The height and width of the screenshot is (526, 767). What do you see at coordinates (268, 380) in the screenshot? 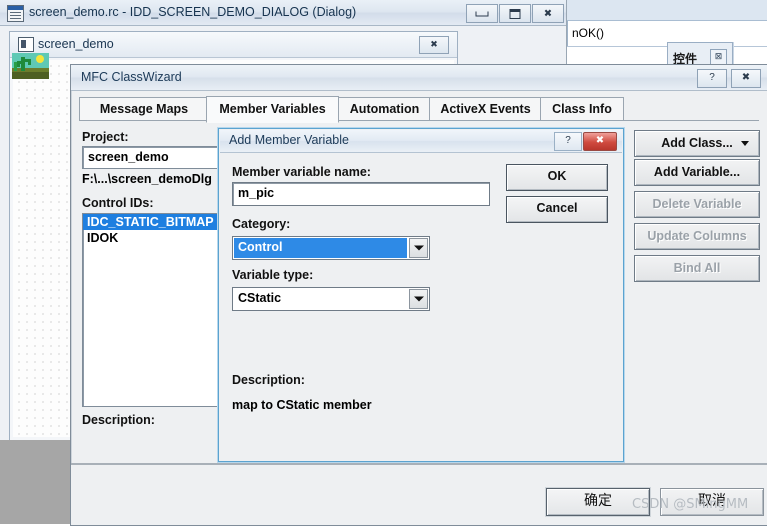
I see `amv-description-label: Description:` at bounding box center [268, 380].